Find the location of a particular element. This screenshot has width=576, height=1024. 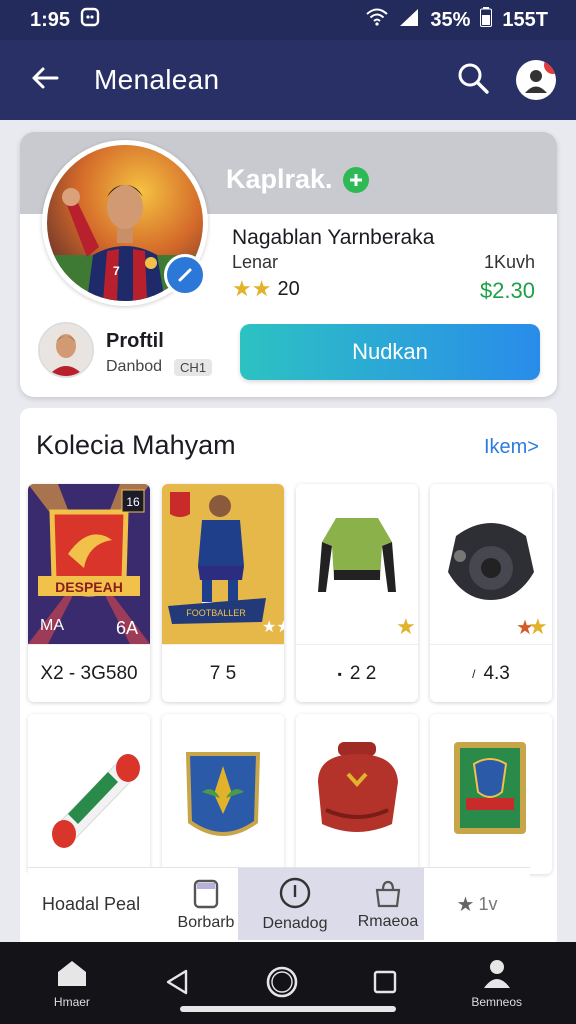

battery-percent: 35% is located at coordinates (450, 19).